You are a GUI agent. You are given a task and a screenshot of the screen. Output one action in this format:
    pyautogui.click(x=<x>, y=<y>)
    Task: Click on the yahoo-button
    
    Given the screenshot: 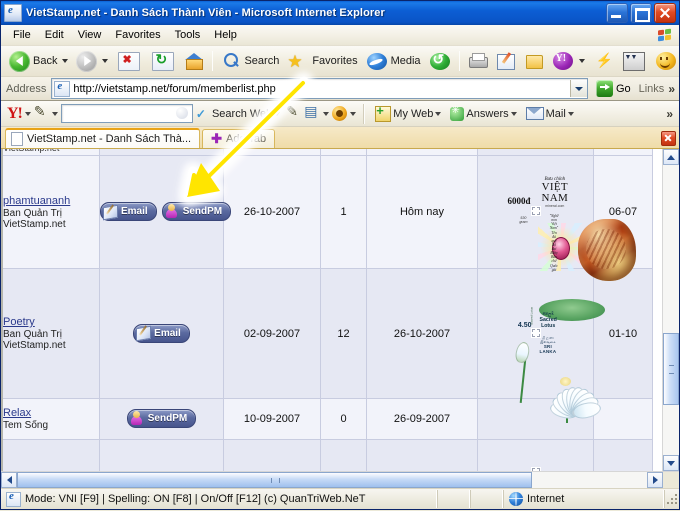 What is the action you would take?
    pyautogui.click(x=568, y=61)
    